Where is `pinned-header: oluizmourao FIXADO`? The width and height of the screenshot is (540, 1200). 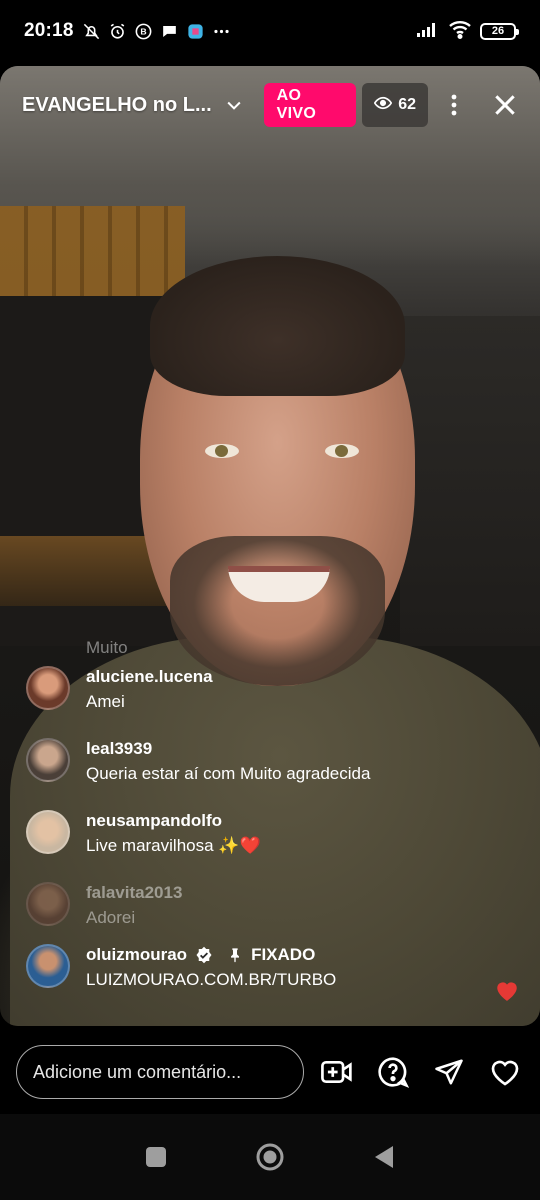
pinned-header: oluizmourao FIXADO is located at coordinates (211, 955).